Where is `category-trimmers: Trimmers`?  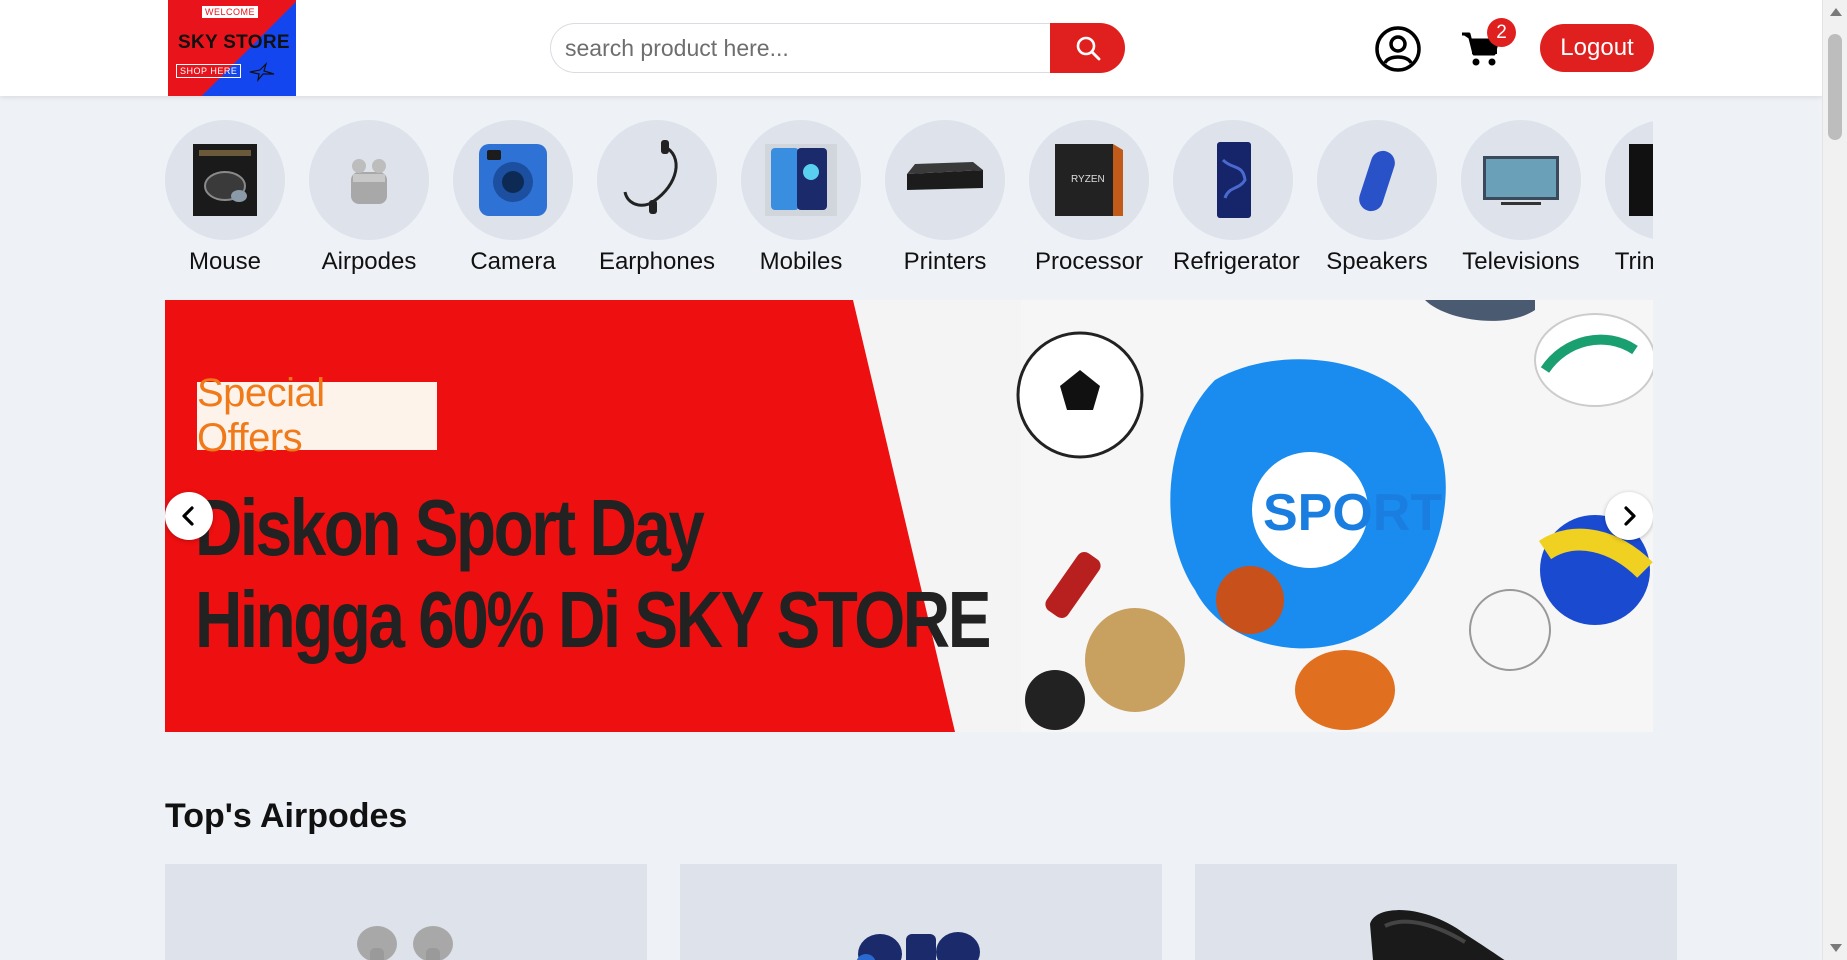
category-trimmers: Trimmers is located at coordinates (1629, 198).